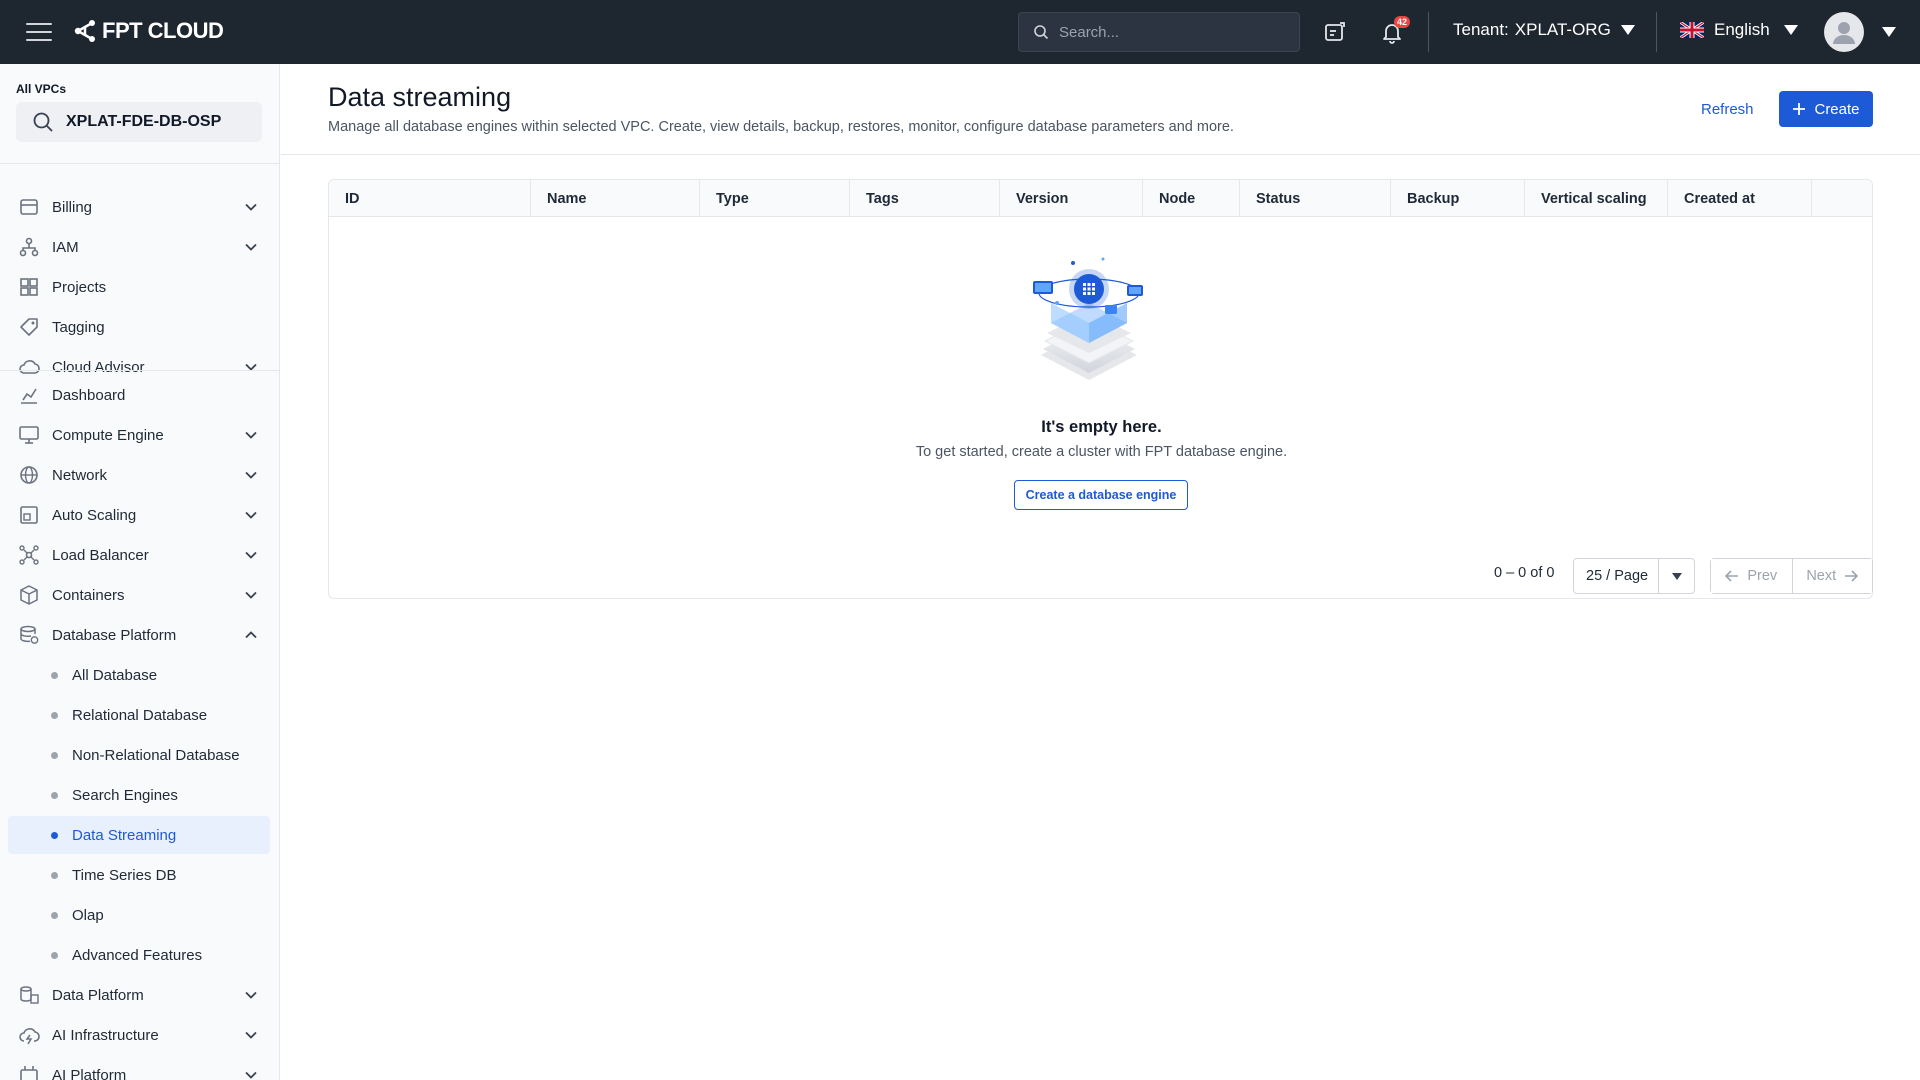 The width and height of the screenshot is (1920, 1080). What do you see at coordinates (89, 395) in the screenshot?
I see `sidebar-item-label: Dashboard` at bounding box center [89, 395].